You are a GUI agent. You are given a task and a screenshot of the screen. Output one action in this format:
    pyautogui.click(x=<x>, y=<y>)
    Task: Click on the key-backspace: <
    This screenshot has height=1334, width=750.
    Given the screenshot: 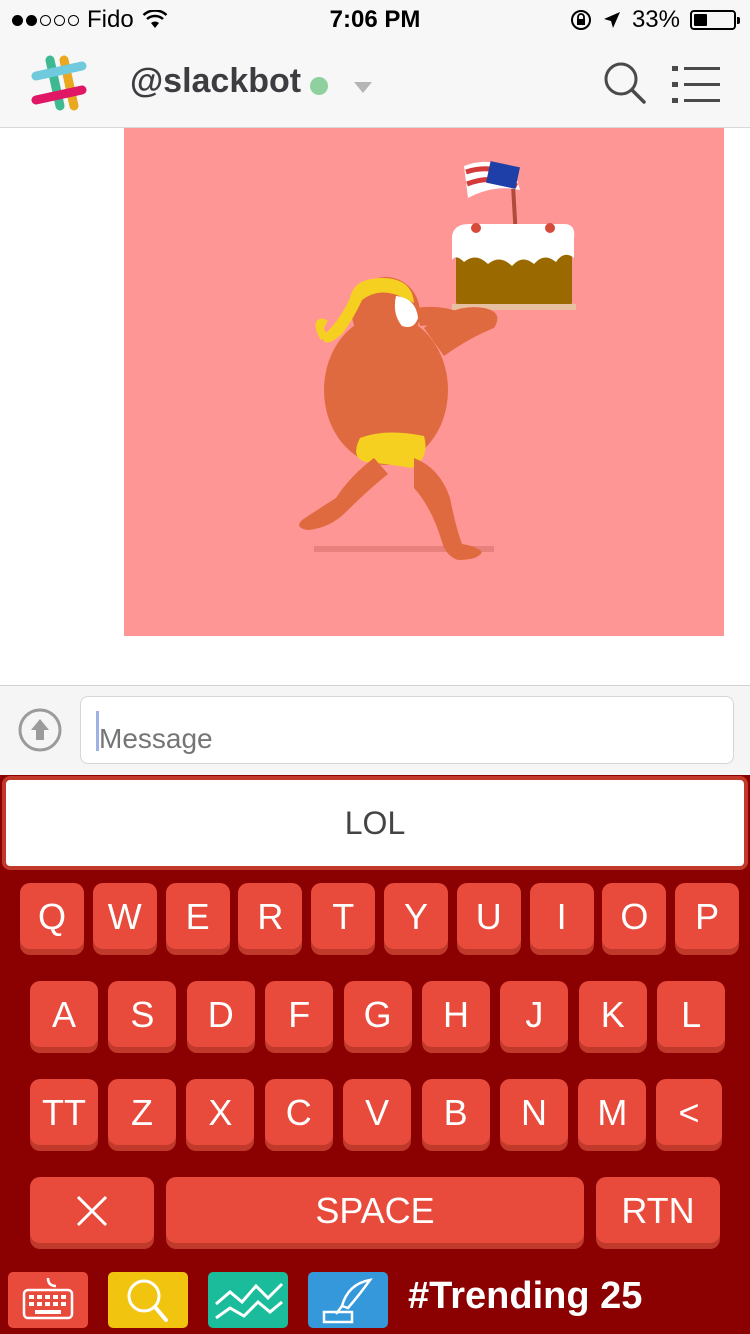 What is the action you would take?
    pyautogui.click(x=689, y=1112)
    